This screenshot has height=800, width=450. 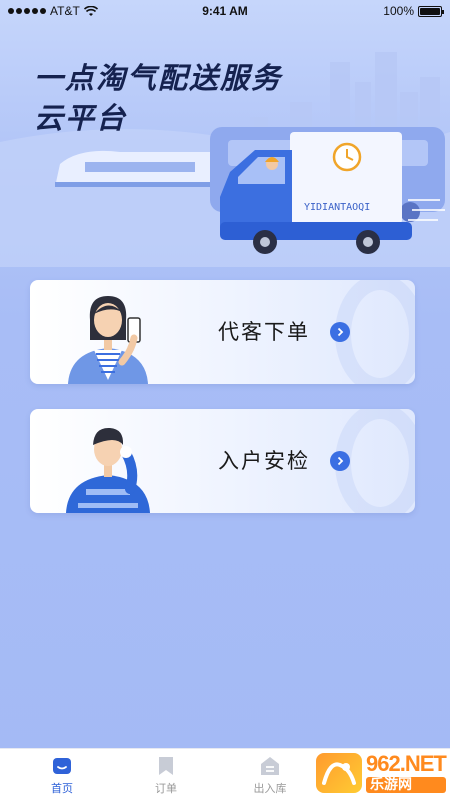 I want to click on warehouse-icon, so click(x=270, y=766).